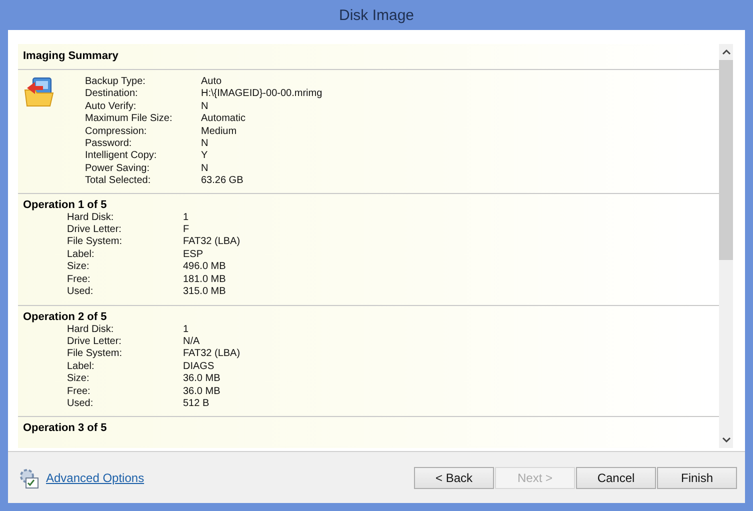 This screenshot has height=511, width=753. Describe the element at coordinates (129, 119) in the screenshot. I see `field-label: Maximum File Size:` at that location.